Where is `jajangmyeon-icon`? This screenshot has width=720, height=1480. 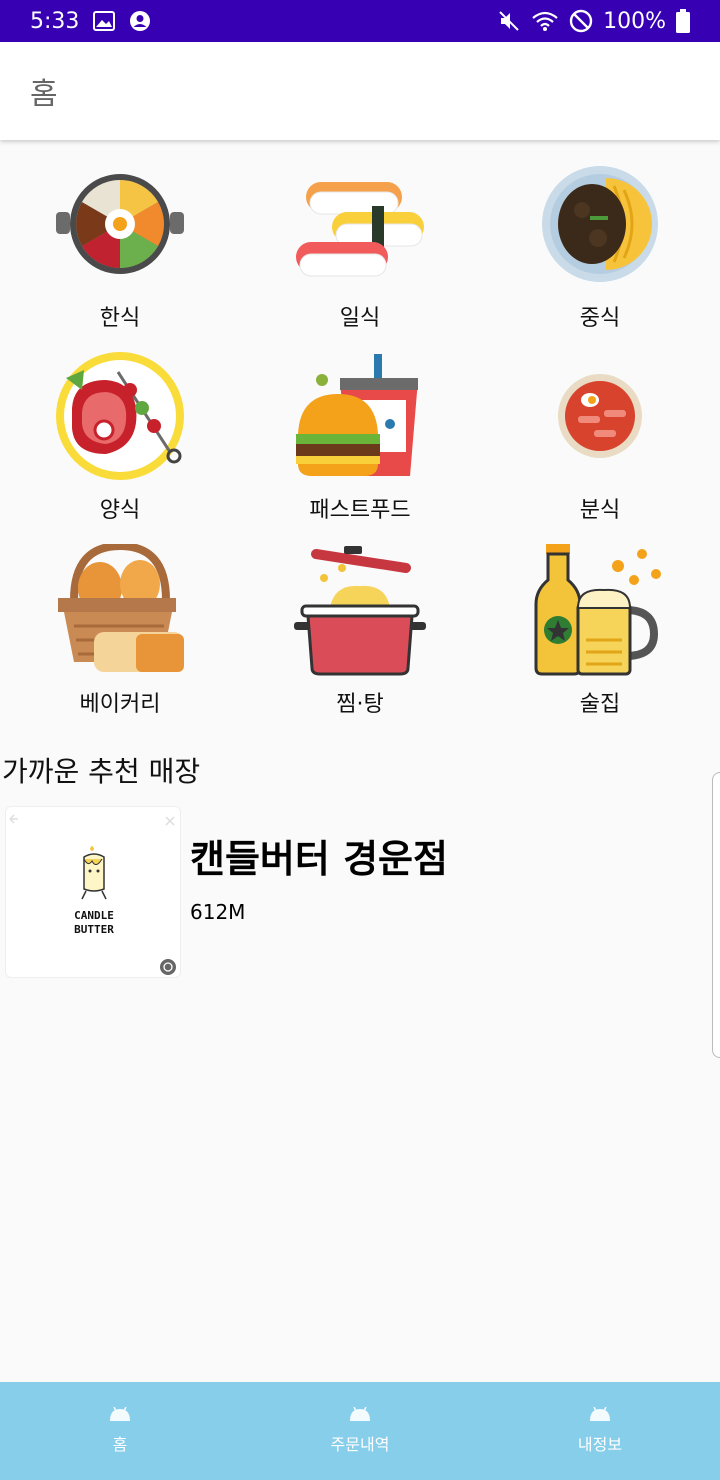
jajangmyeon-icon is located at coordinates (600, 224).